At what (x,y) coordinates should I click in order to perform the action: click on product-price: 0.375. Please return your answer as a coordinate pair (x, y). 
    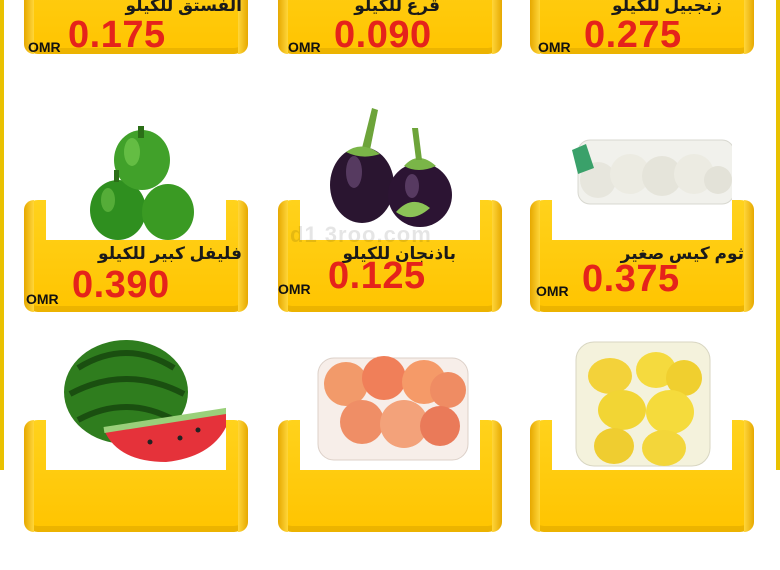
    Looking at the image, I should click on (631, 279).